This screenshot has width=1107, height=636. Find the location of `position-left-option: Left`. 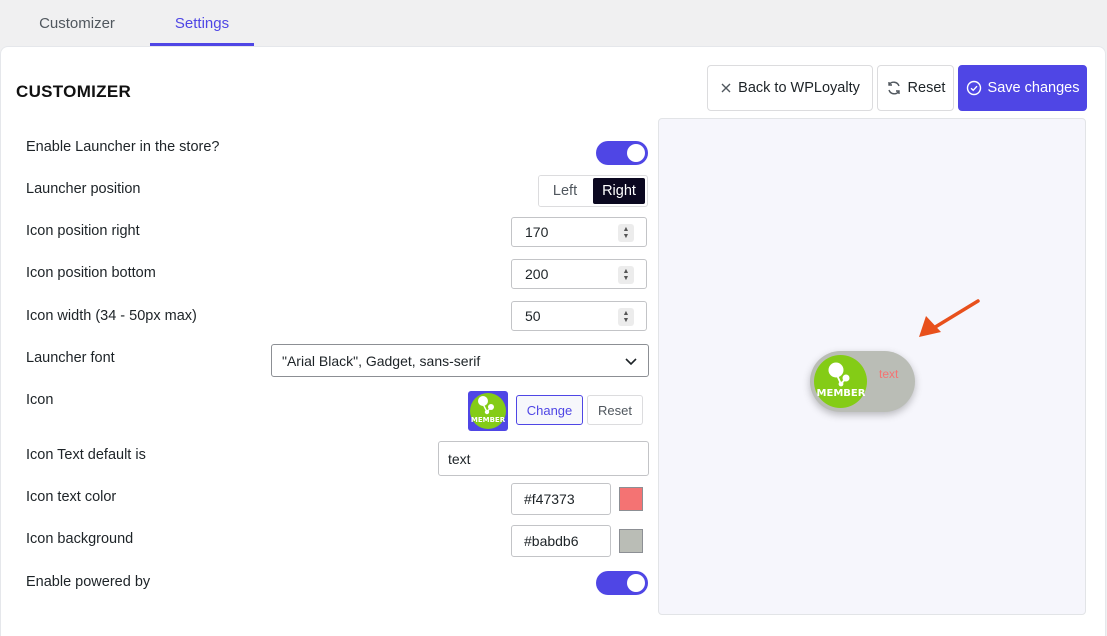

position-left-option: Left is located at coordinates (565, 191).